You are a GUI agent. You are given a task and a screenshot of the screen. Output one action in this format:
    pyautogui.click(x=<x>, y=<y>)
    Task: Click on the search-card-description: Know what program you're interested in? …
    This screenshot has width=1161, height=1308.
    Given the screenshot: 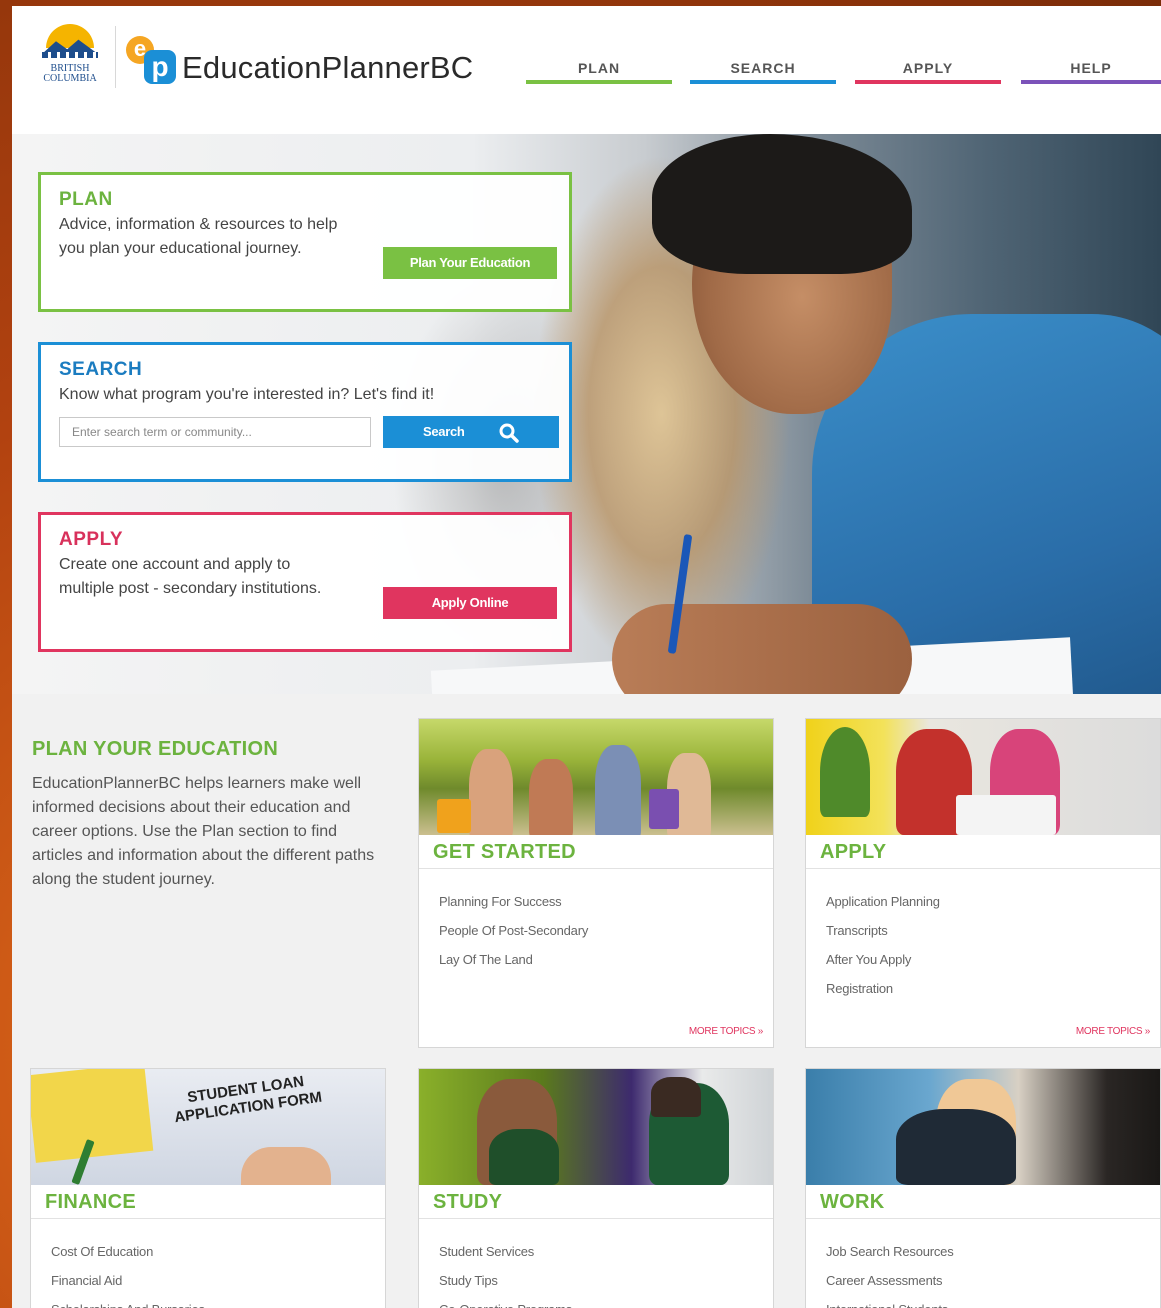 What is the action you would take?
    pyautogui.click(x=247, y=394)
    